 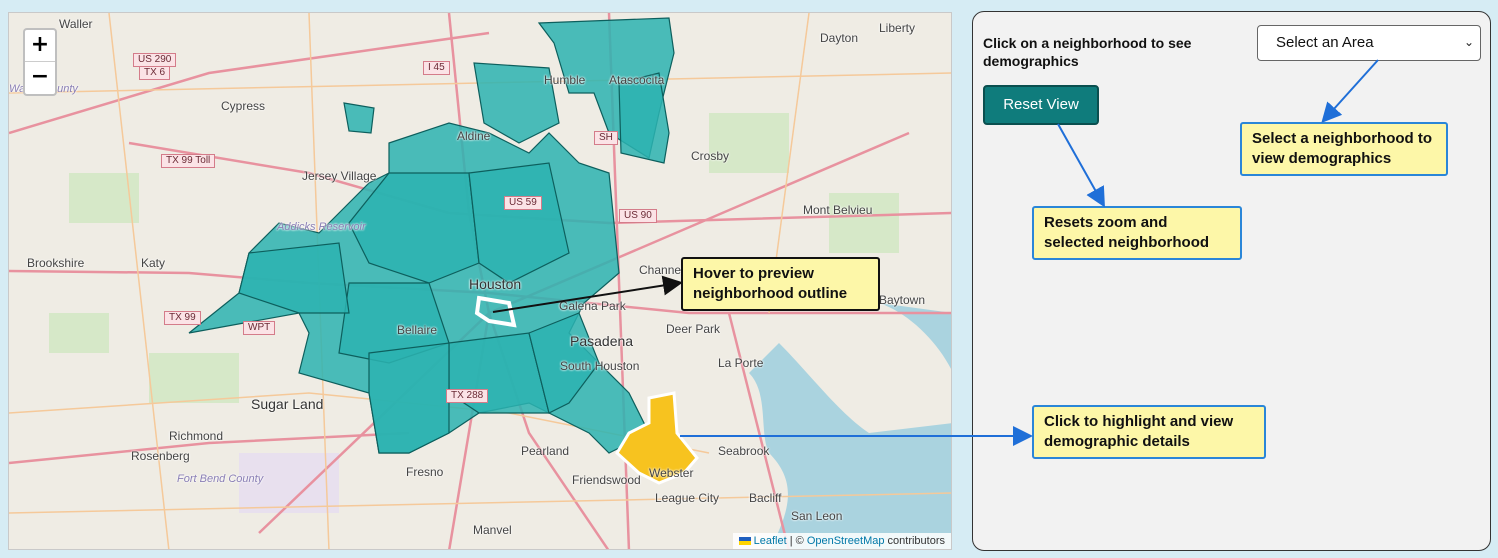 What do you see at coordinates (153, 263) in the screenshot?
I see `place-label: Katy` at bounding box center [153, 263].